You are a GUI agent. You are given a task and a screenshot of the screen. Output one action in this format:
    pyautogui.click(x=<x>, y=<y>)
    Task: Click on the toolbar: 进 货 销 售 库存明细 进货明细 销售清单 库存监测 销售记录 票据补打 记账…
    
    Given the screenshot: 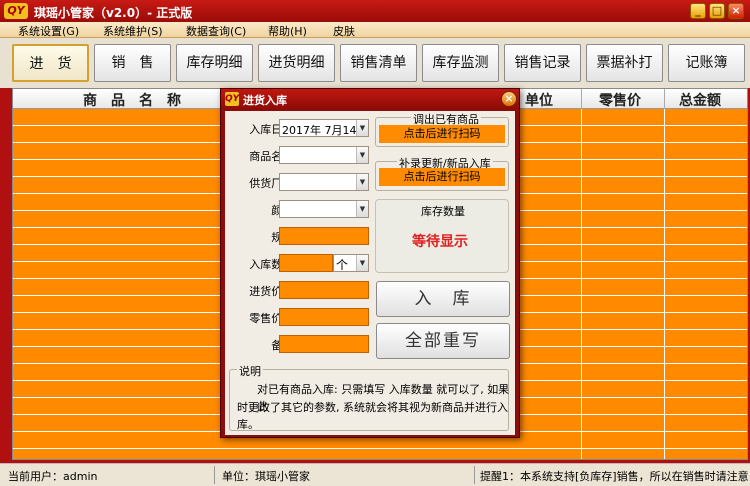 What is the action you would take?
    pyautogui.click(x=375, y=63)
    